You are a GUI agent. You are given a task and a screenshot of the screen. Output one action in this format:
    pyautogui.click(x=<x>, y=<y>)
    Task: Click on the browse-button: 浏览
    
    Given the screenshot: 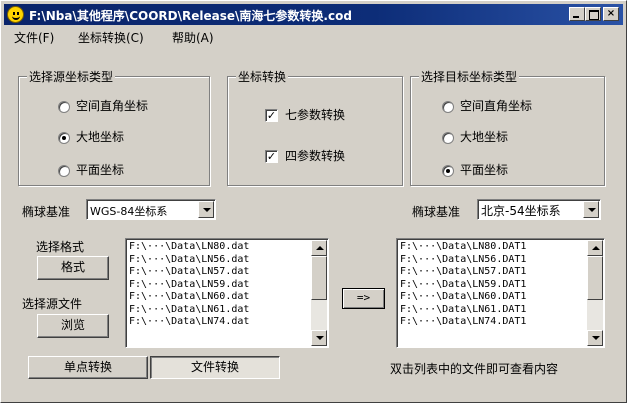 What is the action you would take?
    pyautogui.click(x=73, y=326)
    